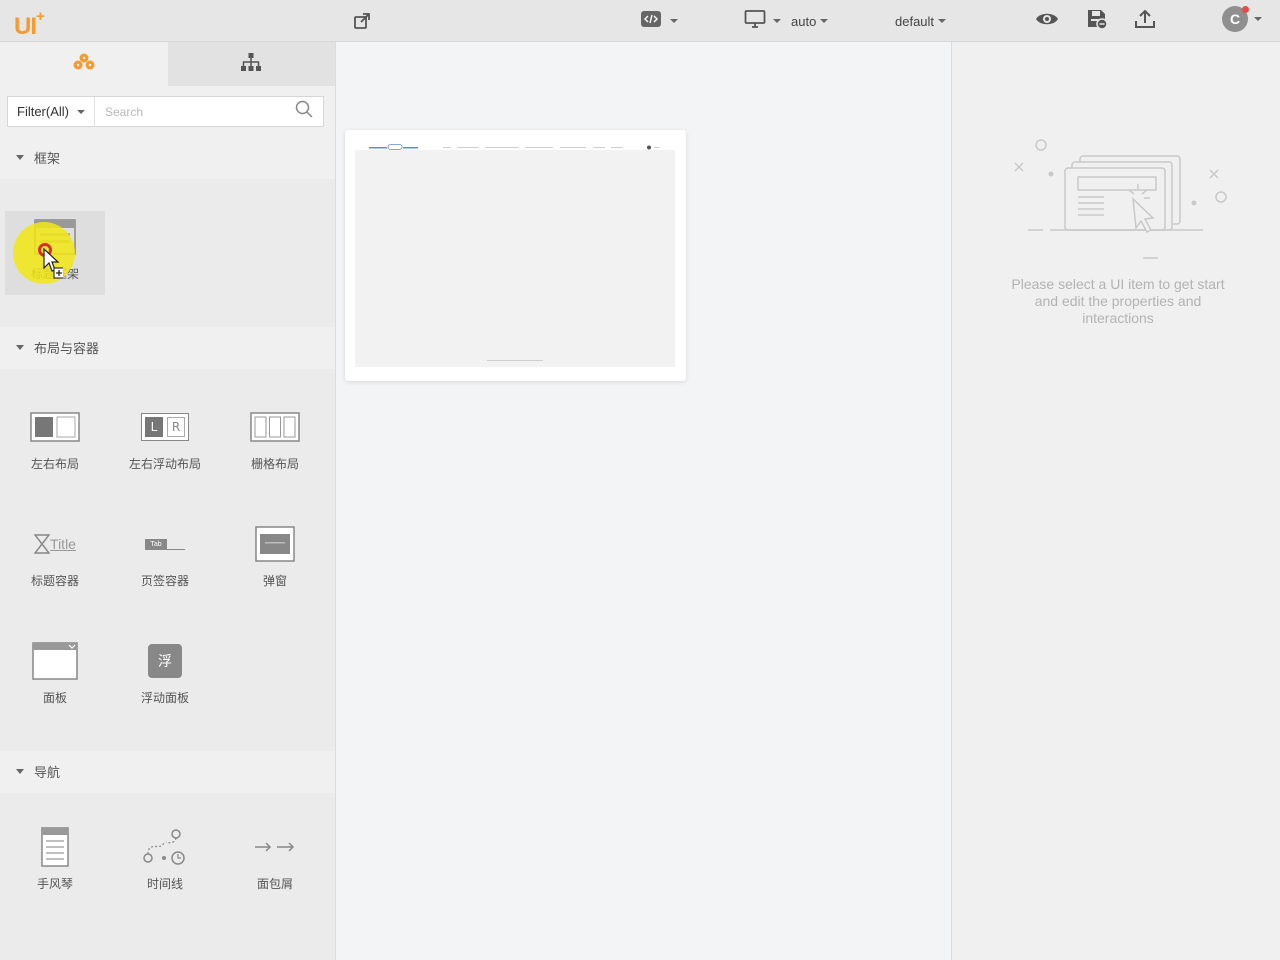  I want to click on component-accordion: 手风琴, so click(55, 859).